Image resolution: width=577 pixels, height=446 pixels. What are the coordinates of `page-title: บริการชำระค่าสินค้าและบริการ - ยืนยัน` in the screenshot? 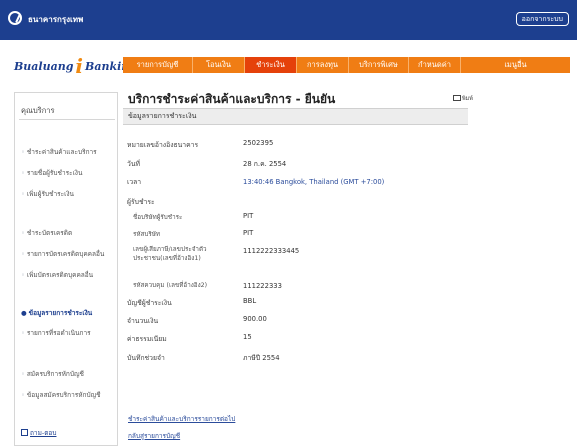 It's located at (232, 99).